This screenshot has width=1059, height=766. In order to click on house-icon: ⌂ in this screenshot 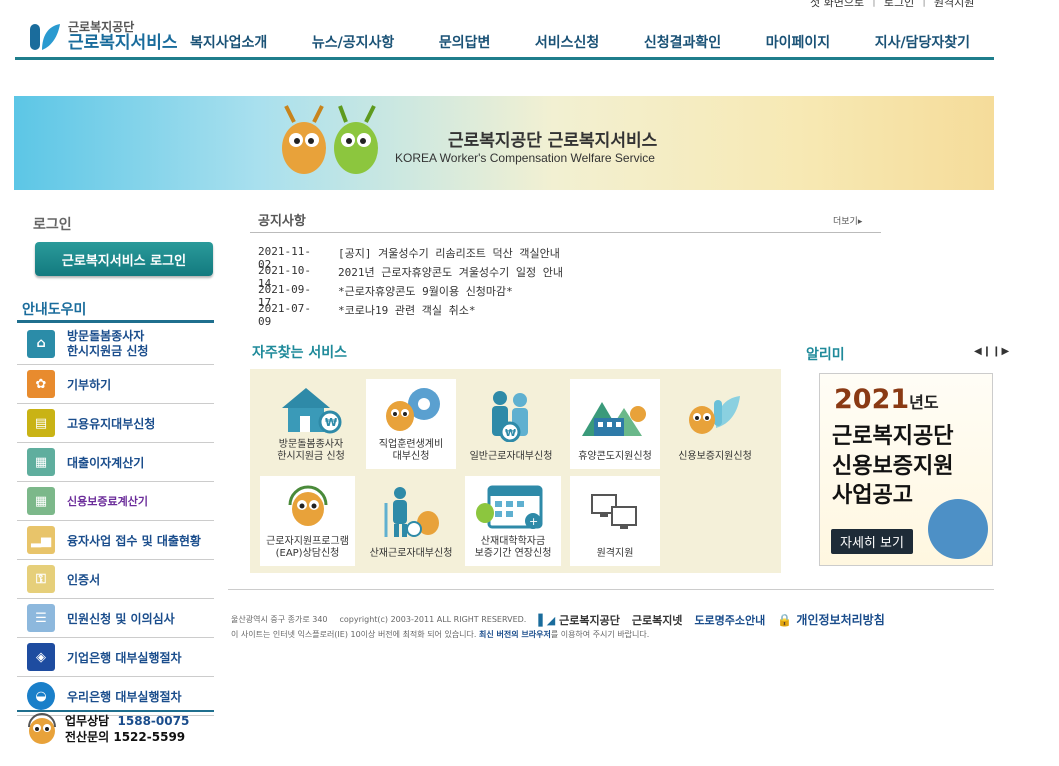, I will do `click(41, 343)`.